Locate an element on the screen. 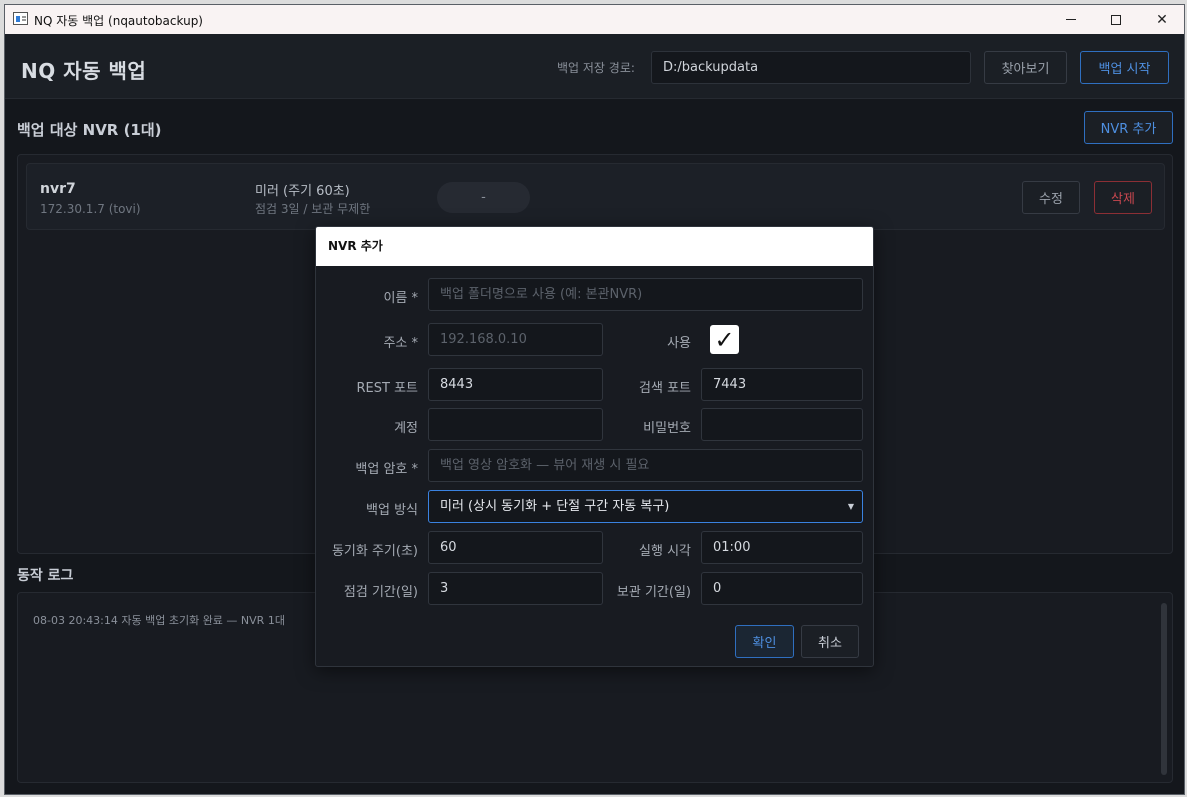 This screenshot has height=797, width=1187. sync-interval-input: 60 is located at coordinates (515, 547).